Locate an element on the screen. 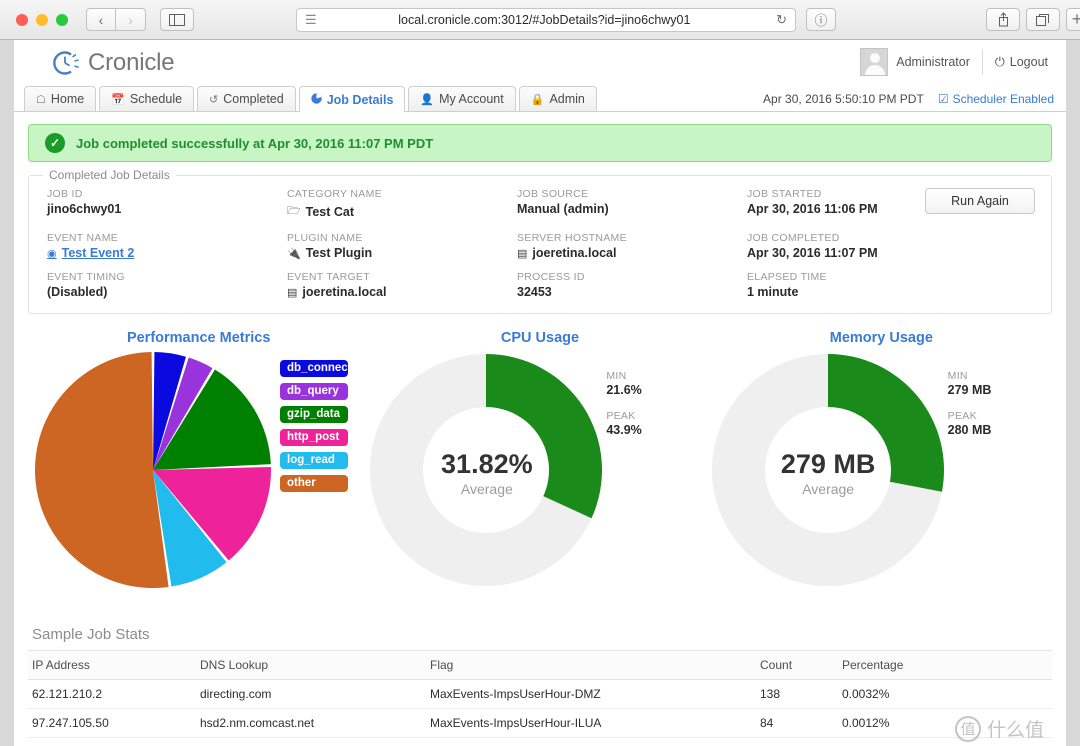  legend-item-db_connect: db_connect is located at coordinates (316, 368).